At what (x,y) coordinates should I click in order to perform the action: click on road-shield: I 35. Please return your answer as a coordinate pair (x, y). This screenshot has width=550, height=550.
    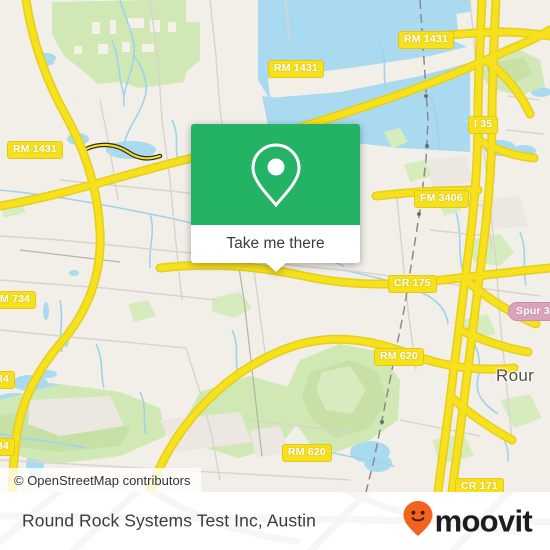
    Looking at the image, I should click on (483, 125).